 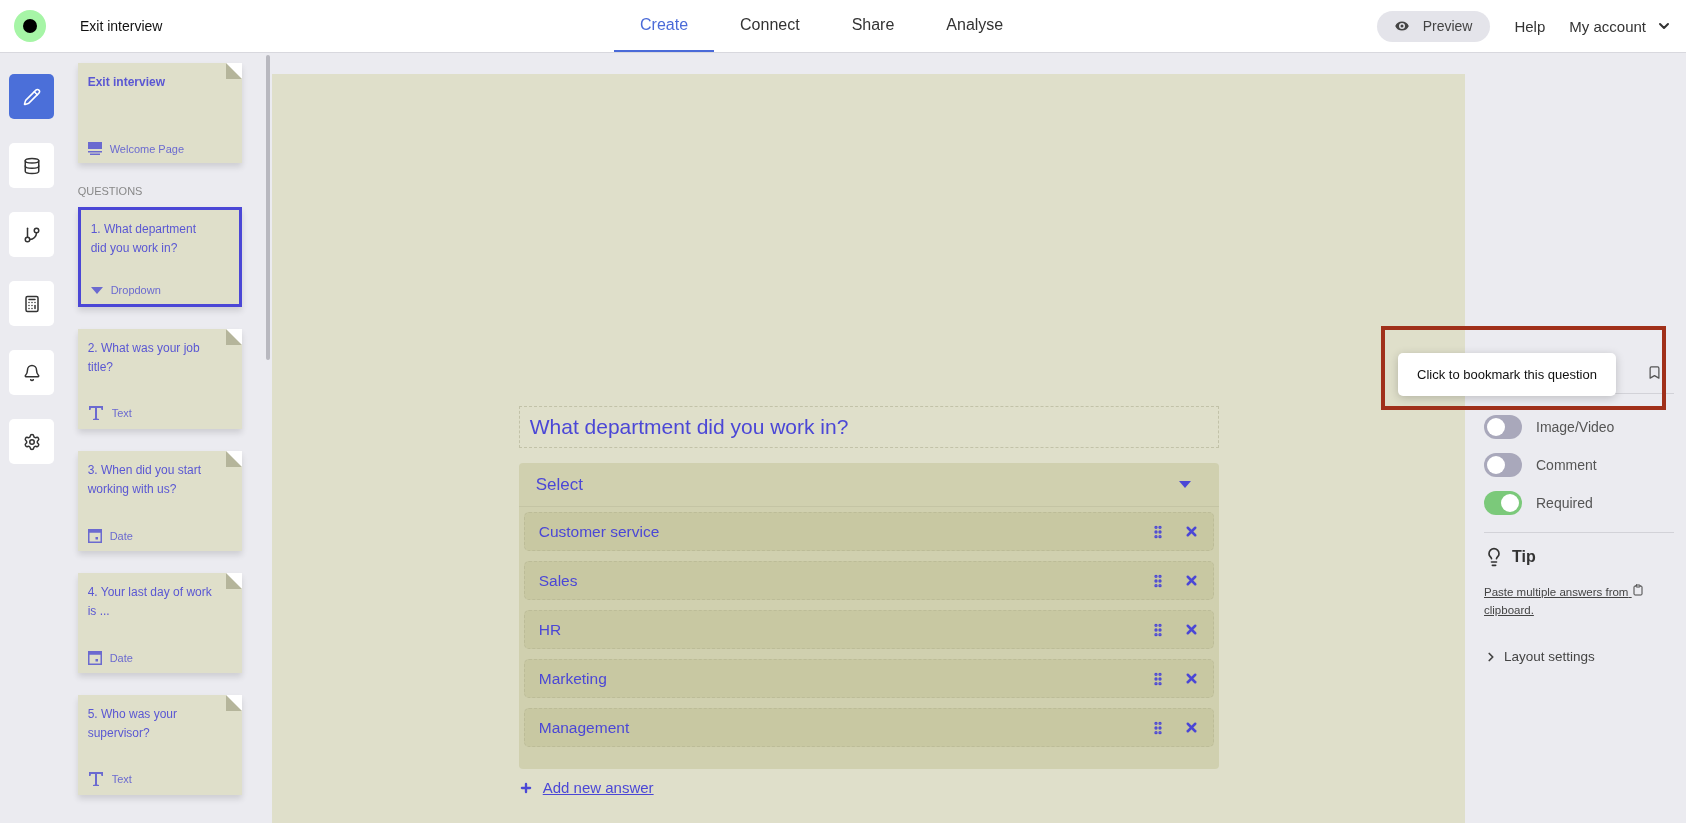 What do you see at coordinates (144, 358) in the screenshot?
I see `card-title: 2. What was your job title?` at bounding box center [144, 358].